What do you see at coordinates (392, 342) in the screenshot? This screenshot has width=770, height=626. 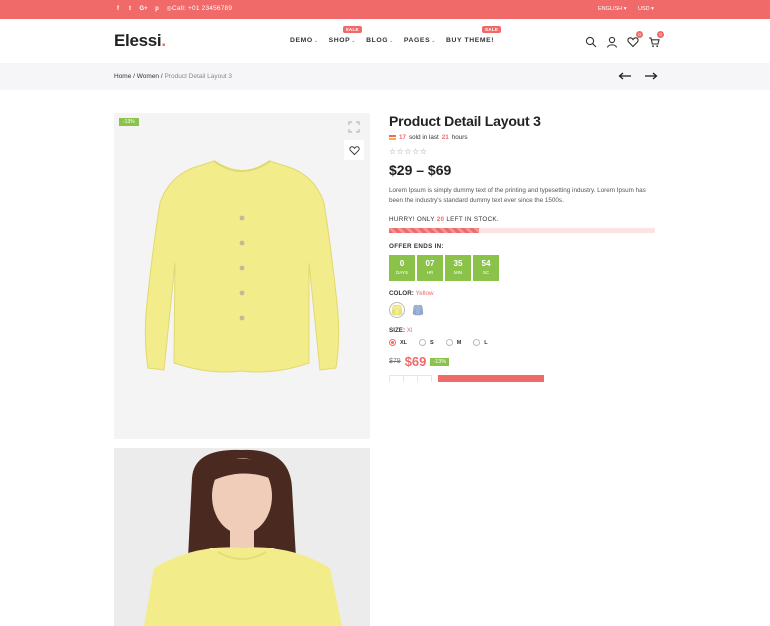 I see `radio-selected` at bounding box center [392, 342].